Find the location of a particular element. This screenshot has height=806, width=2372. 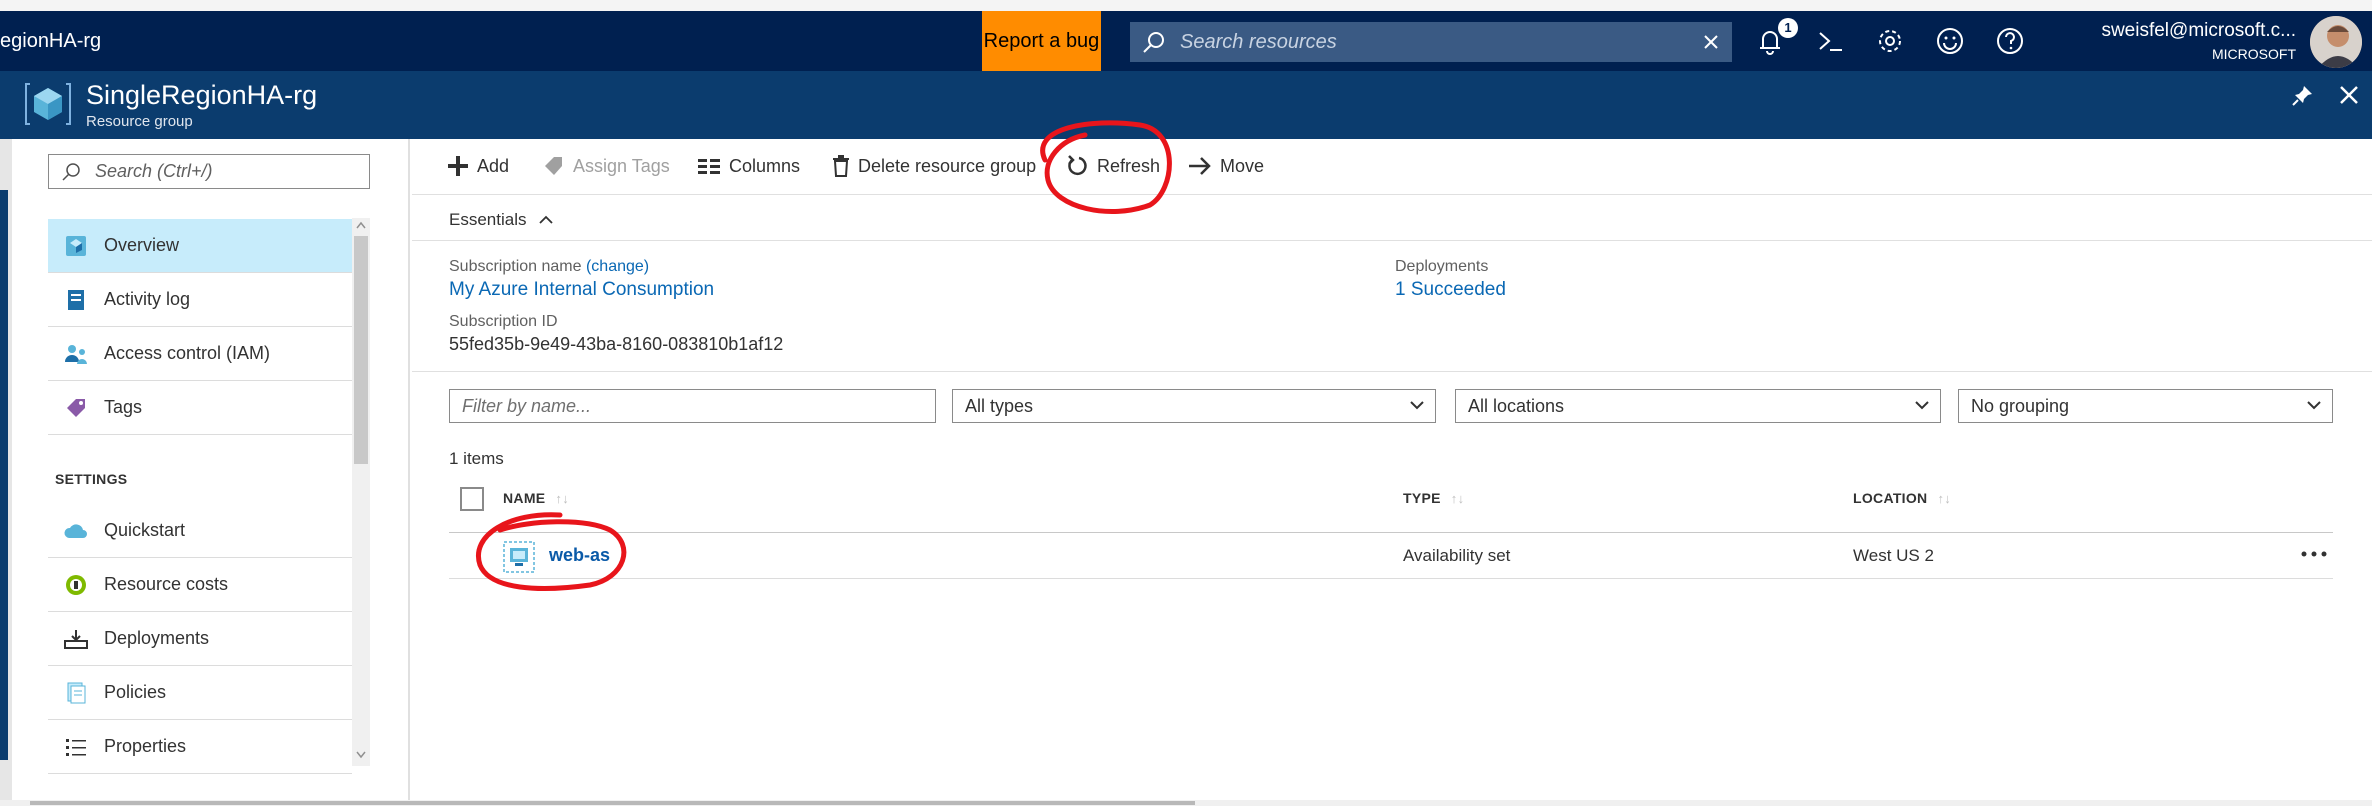

settings-section-header: SETTINGS is located at coordinates (91, 479).